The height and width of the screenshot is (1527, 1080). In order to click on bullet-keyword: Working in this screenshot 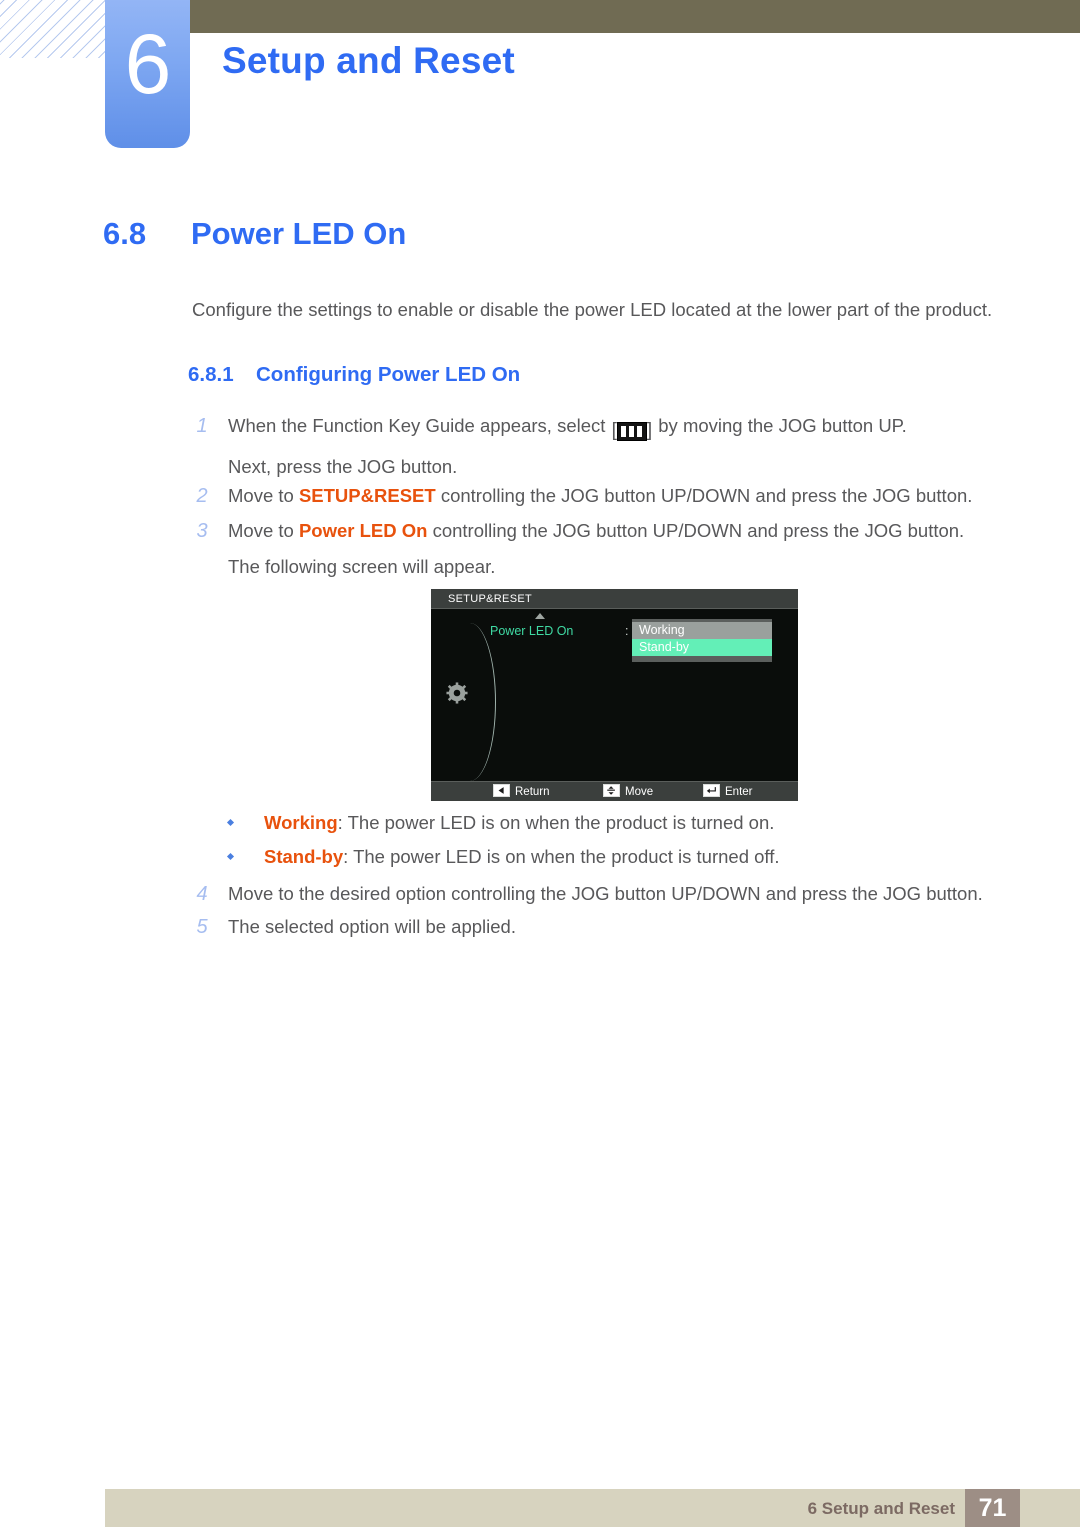, I will do `click(301, 822)`.